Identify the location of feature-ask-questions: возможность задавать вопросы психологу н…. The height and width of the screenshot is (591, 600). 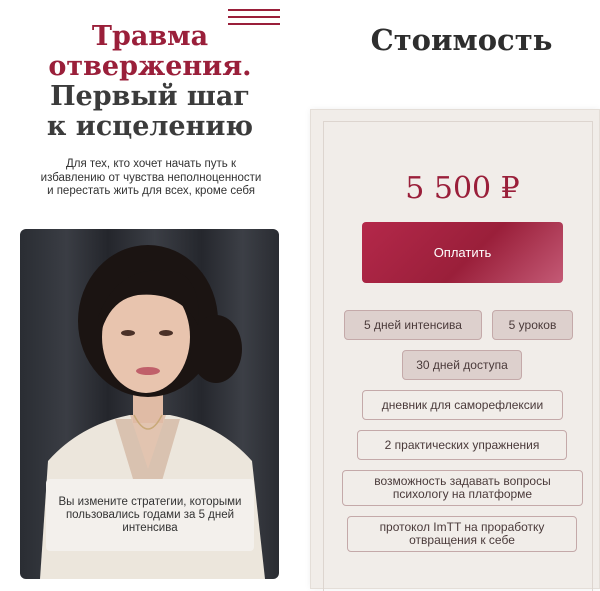
(462, 488).